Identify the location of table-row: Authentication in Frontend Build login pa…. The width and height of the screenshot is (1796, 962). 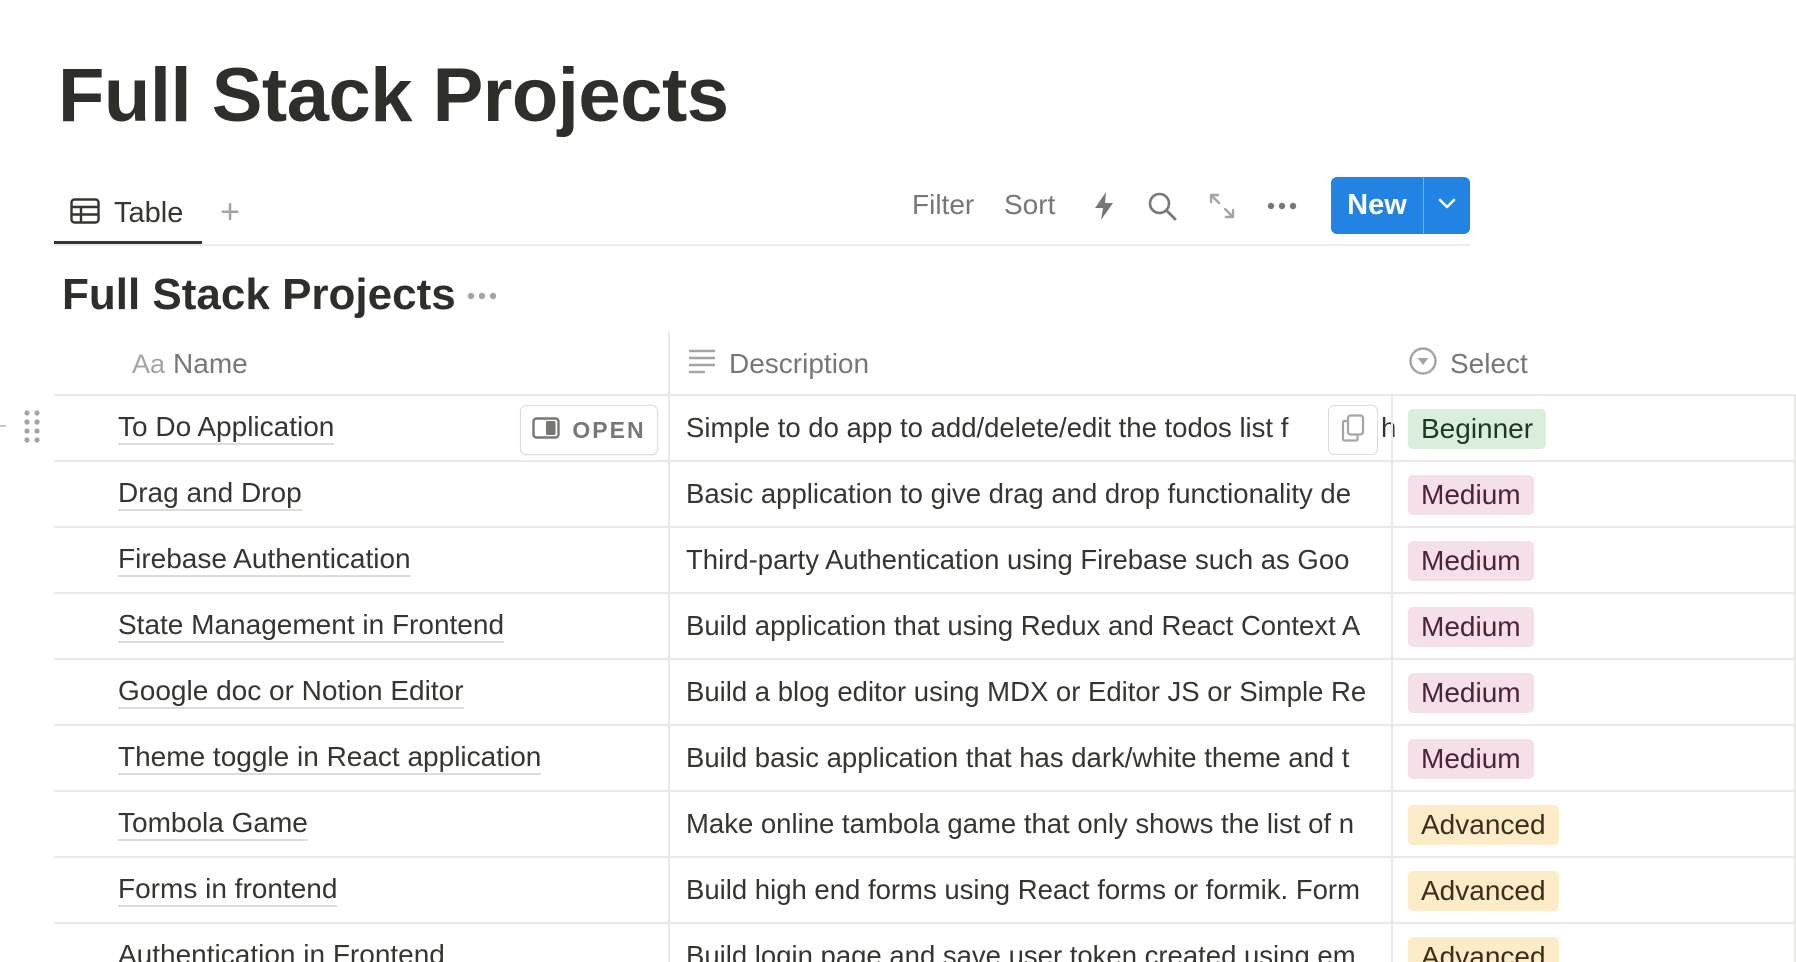
(925, 943).